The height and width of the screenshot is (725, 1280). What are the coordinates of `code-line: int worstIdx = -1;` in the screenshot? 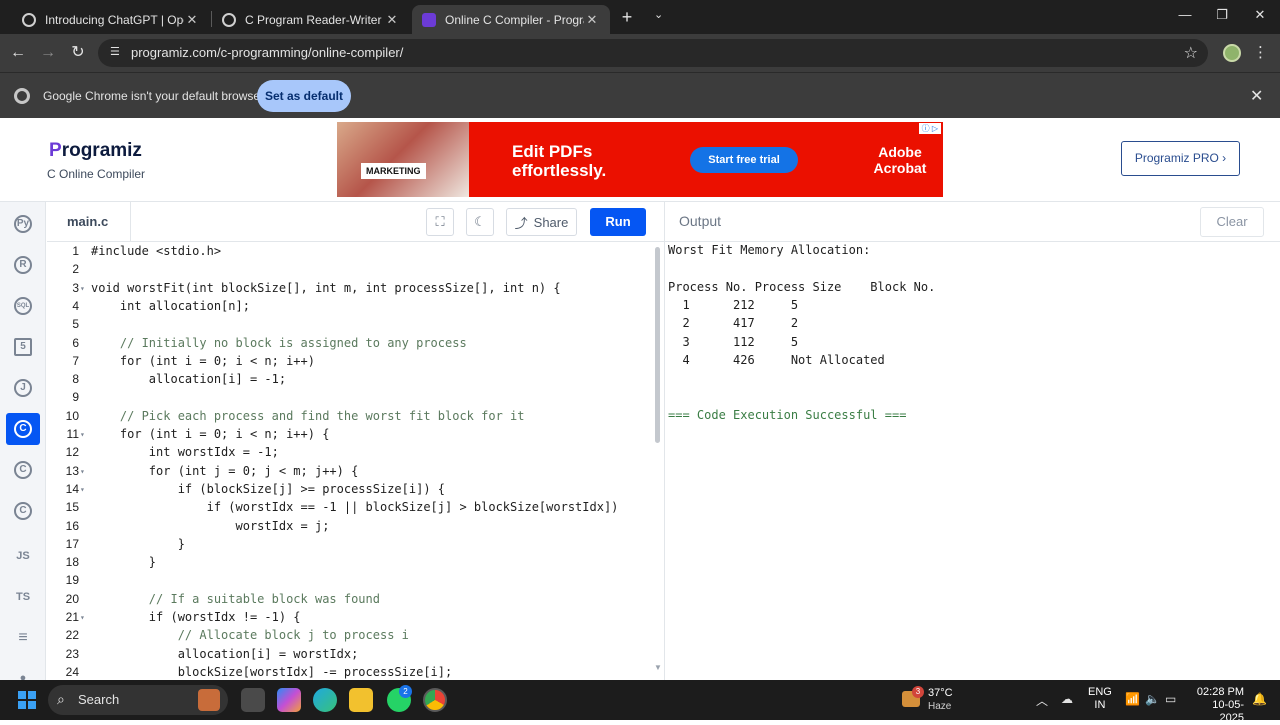 It's located at (185, 452).